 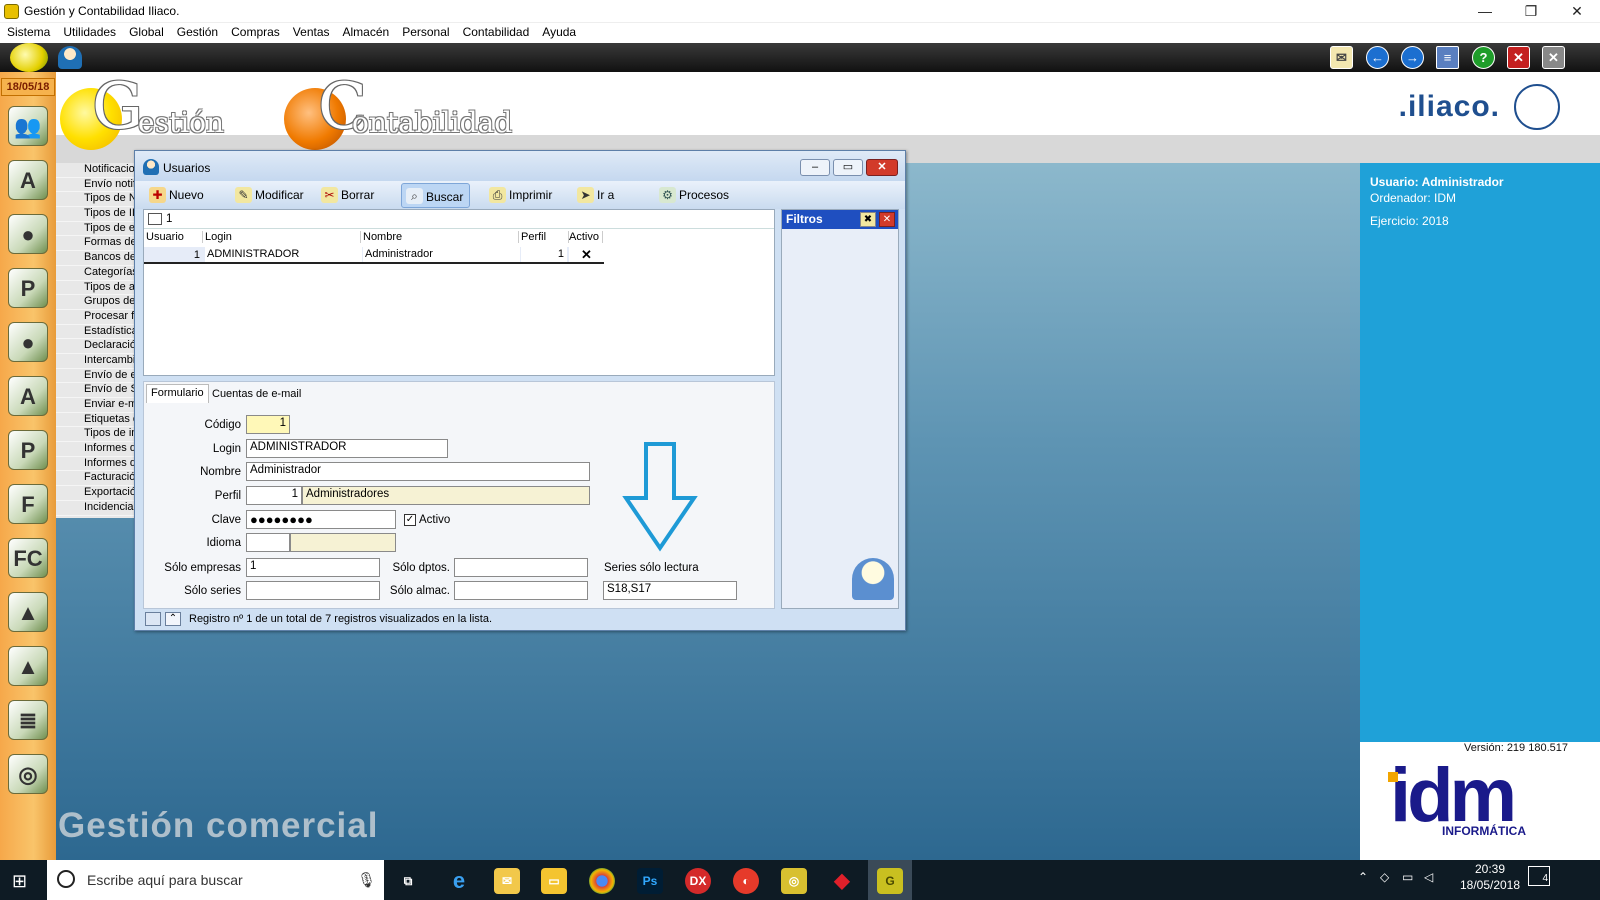 What do you see at coordinates (96, 288) in the screenshot?
I see `list-item: Tipos de a` at bounding box center [96, 288].